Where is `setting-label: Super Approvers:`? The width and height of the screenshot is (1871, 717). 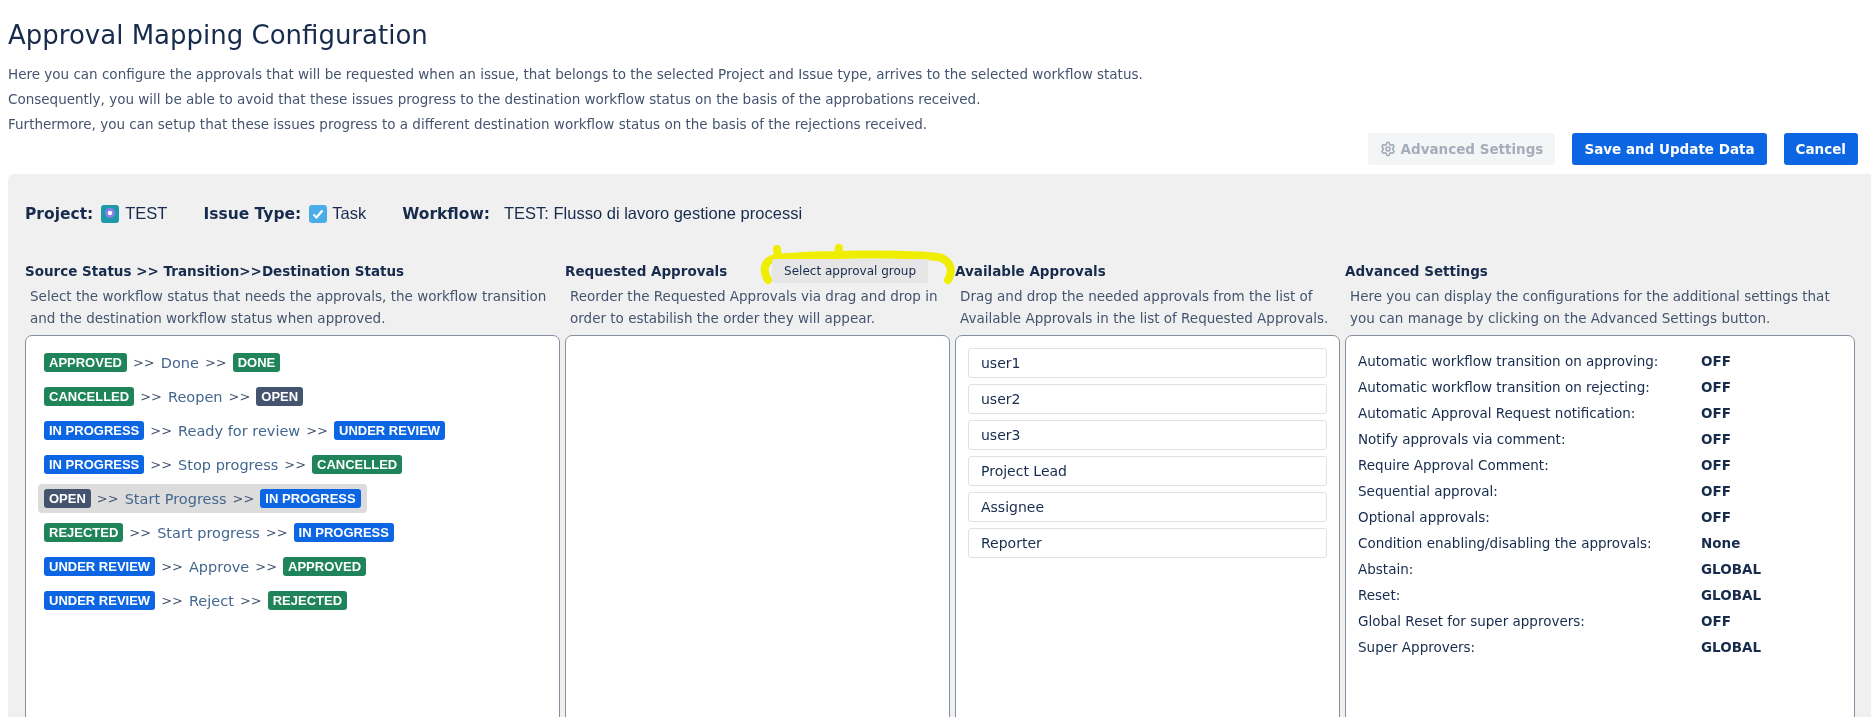 setting-label: Super Approvers: is located at coordinates (1417, 647).